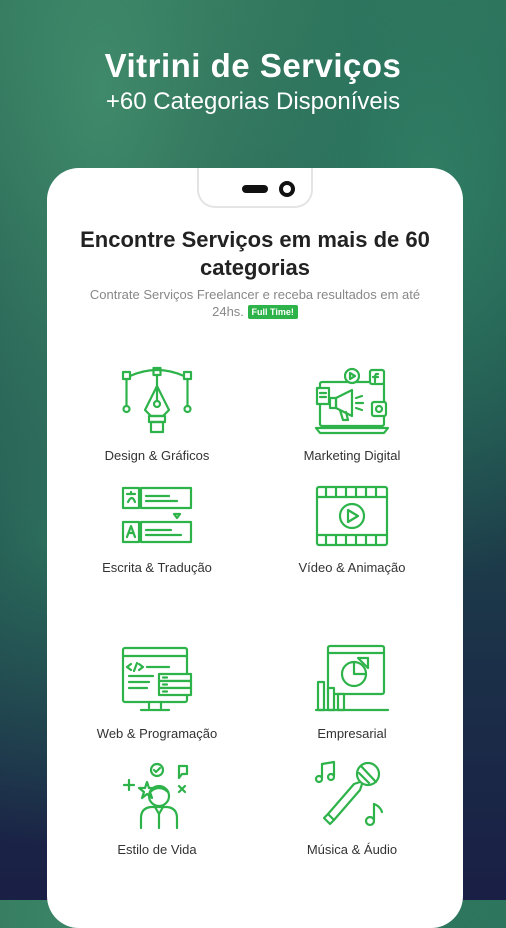  I want to click on microphone-music-icon, so click(349, 793).